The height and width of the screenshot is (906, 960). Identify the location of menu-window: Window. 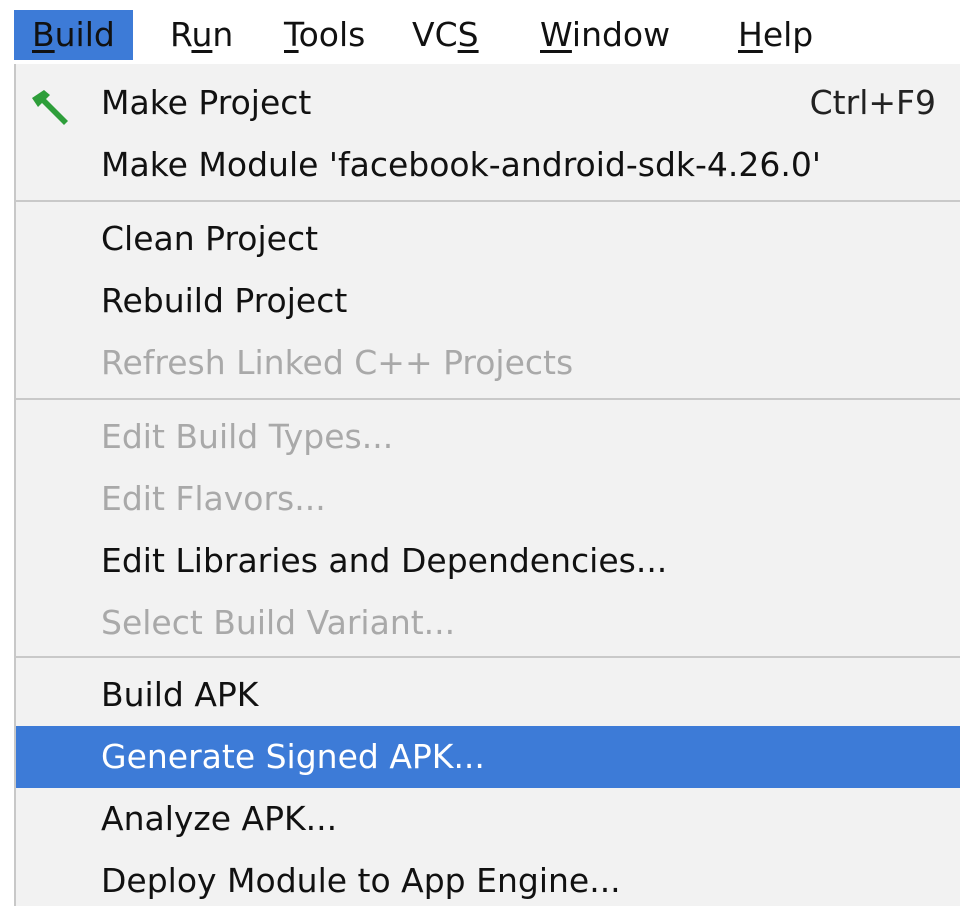
(605, 35).